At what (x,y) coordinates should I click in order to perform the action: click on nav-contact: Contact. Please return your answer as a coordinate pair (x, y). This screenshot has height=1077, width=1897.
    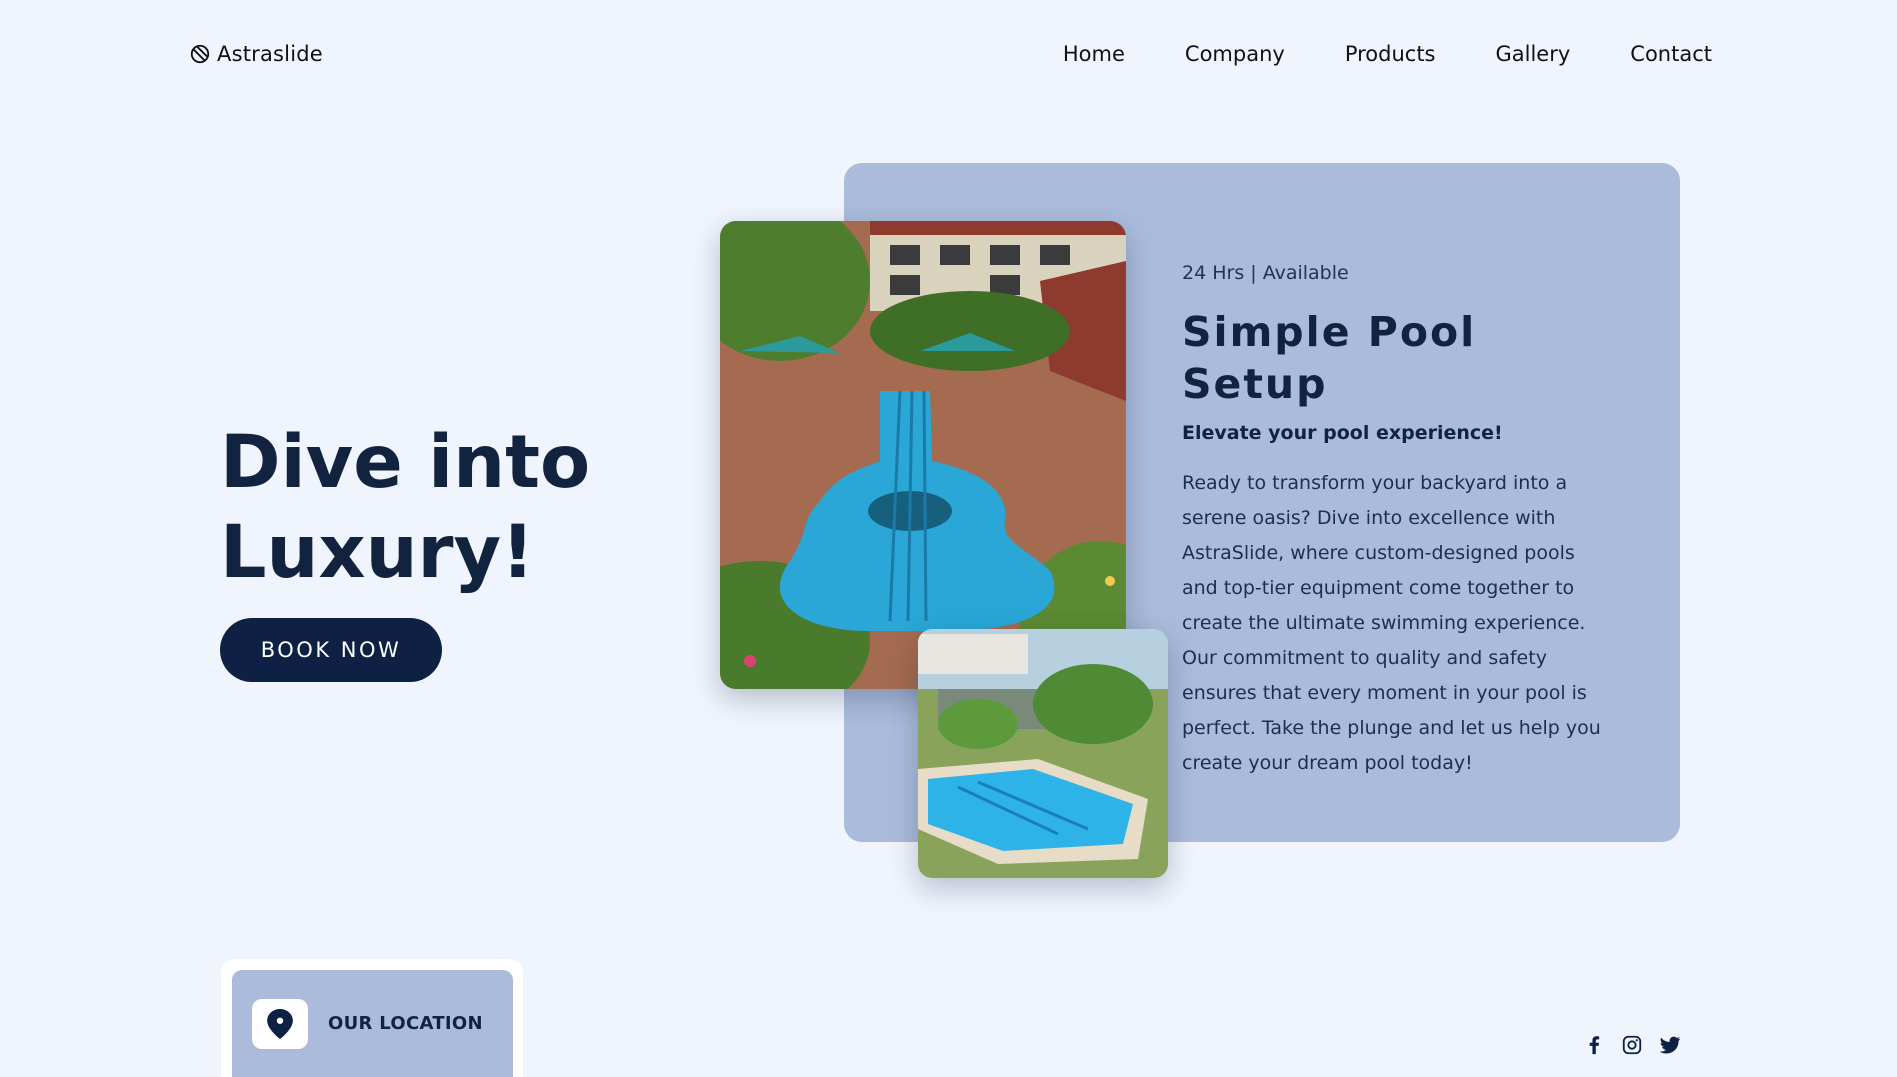
    Looking at the image, I should click on (1671, 54).